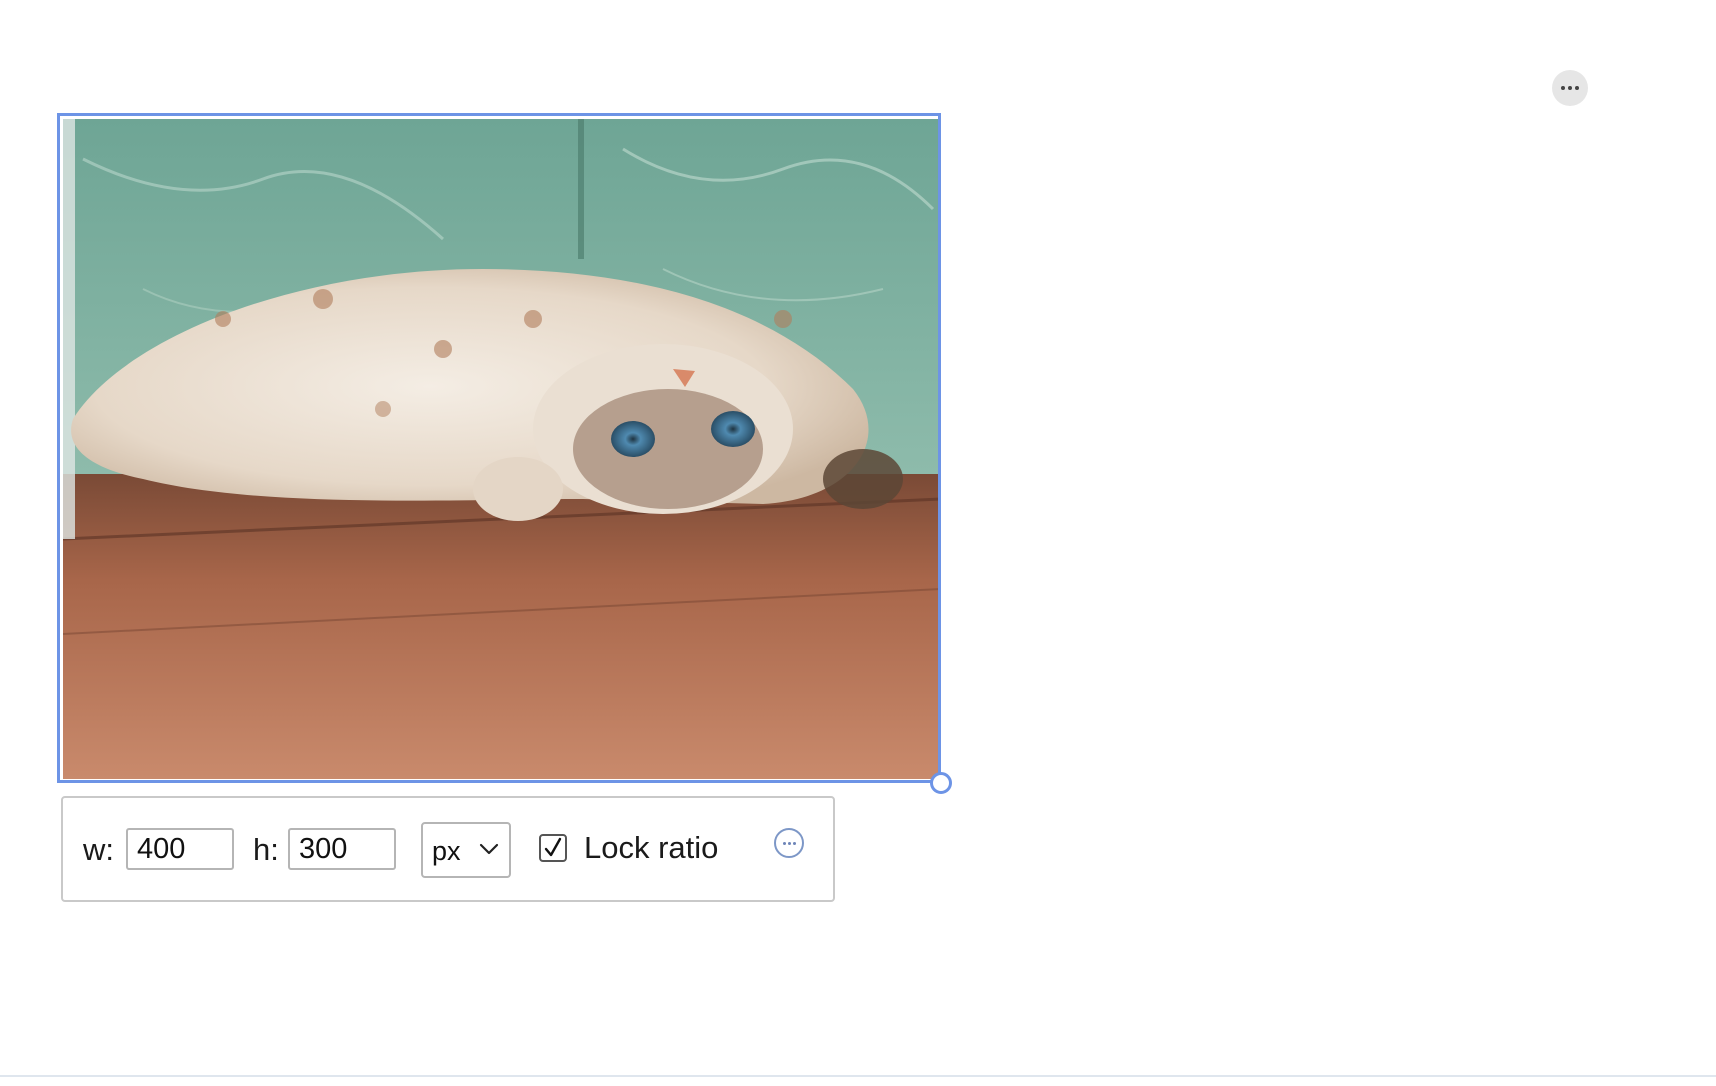 The image size is (1716, 1086). I want to click on height-label: h:, so click(266, 849).